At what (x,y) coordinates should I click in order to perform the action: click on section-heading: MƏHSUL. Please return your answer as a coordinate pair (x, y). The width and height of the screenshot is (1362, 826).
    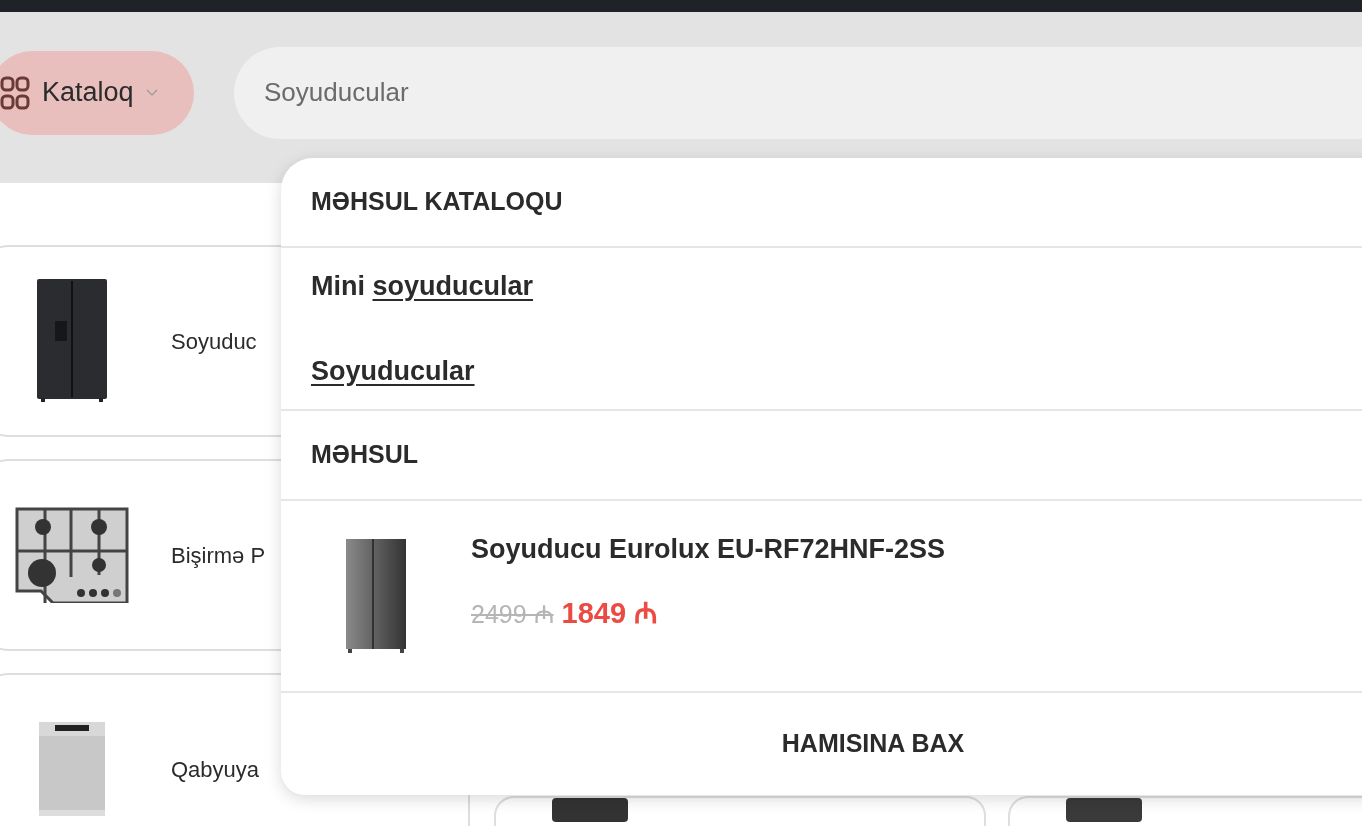
    Looking at the image, I should click on (365, 455).